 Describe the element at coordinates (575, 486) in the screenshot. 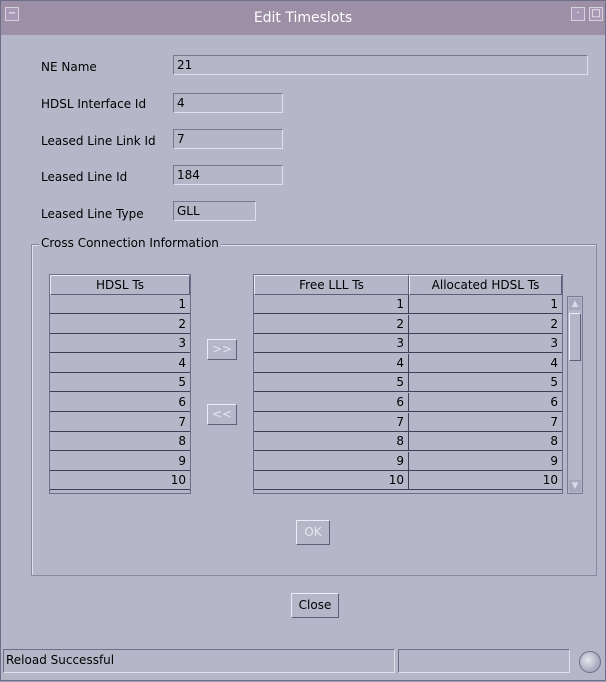

I see `scroll-down-icon: ▼` at that location.